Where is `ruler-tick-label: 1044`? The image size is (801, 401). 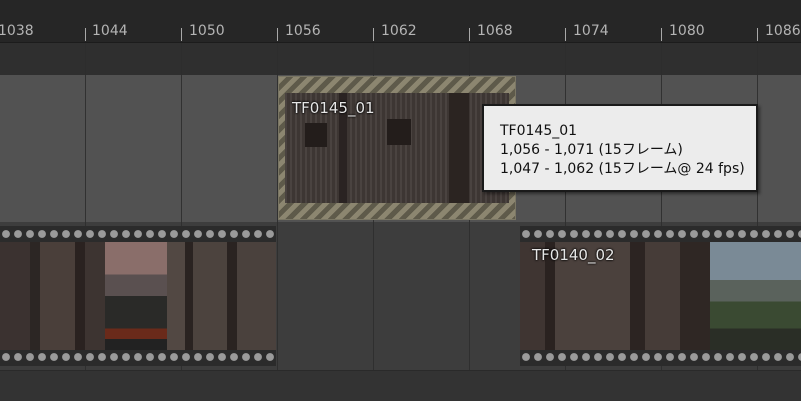 ruler-tick-label: 1044 is located at coordinates (110, 31).